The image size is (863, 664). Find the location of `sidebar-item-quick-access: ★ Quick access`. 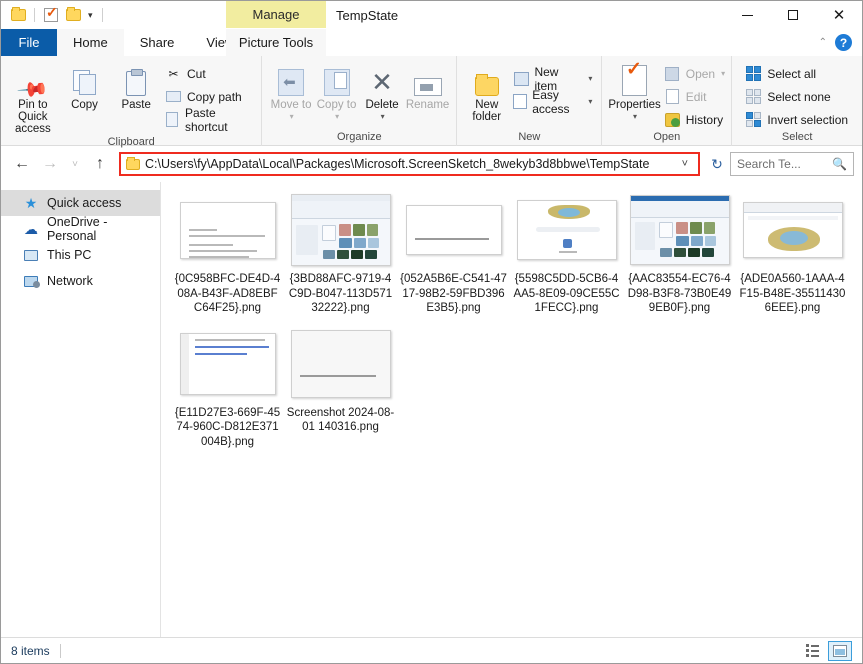

sidebar-item-quick-access: ★ Quick access is located at coordinates (80, 203).